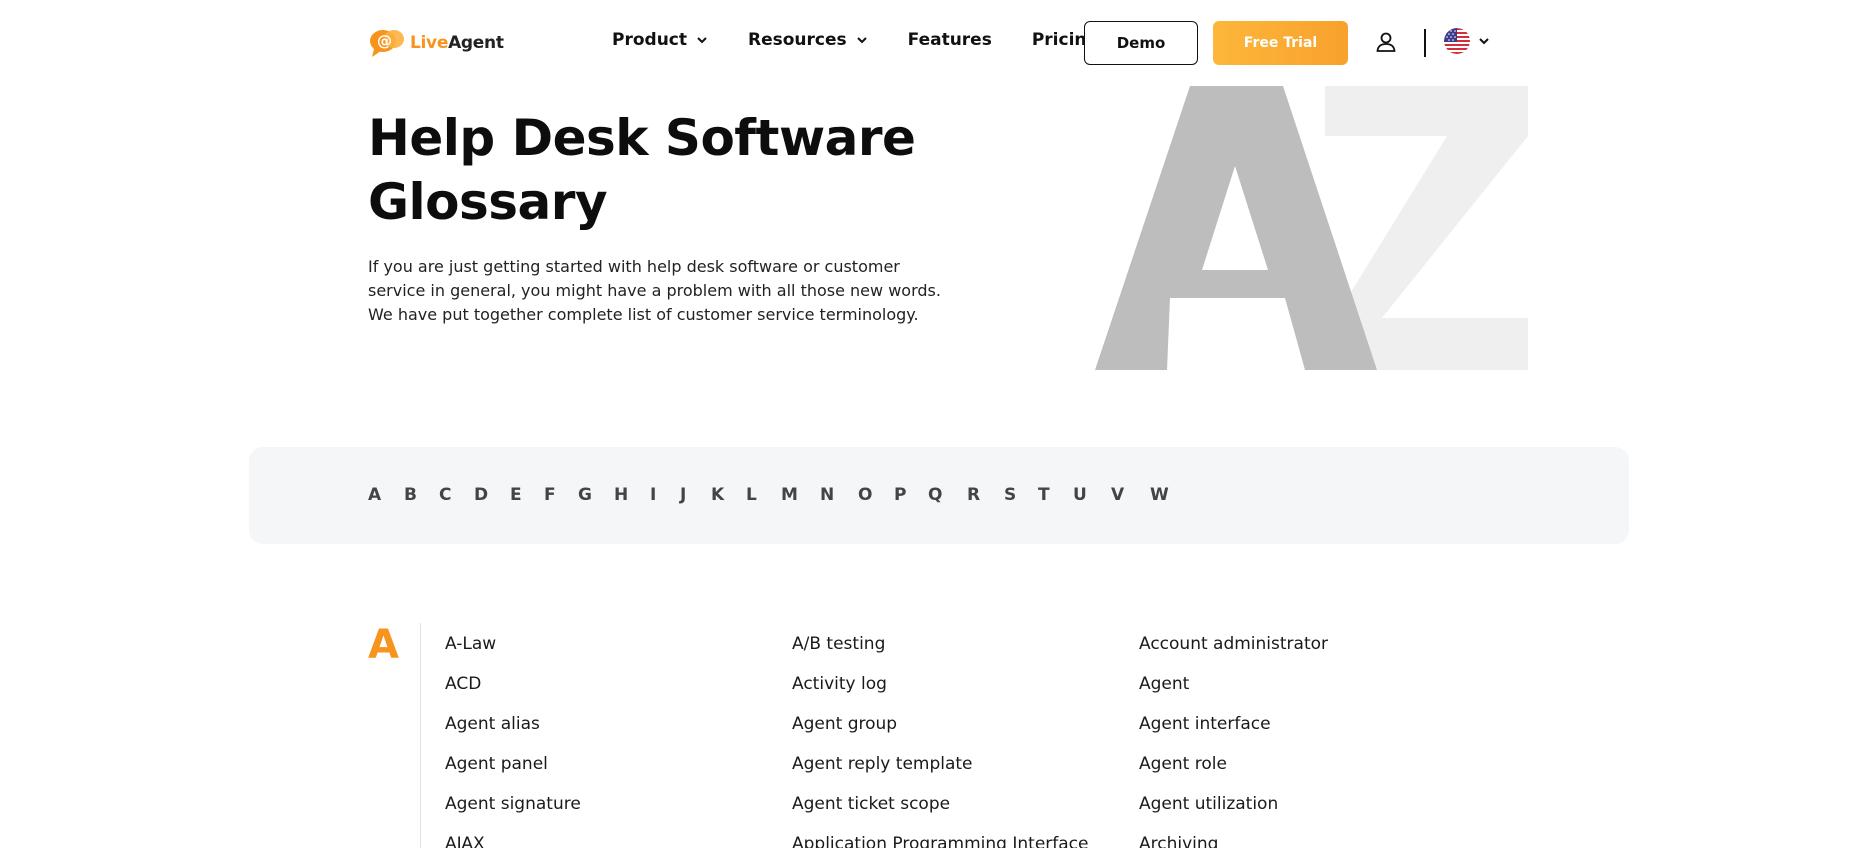  I want to click on glossary-term-link: AJAX, so click(618, 840).